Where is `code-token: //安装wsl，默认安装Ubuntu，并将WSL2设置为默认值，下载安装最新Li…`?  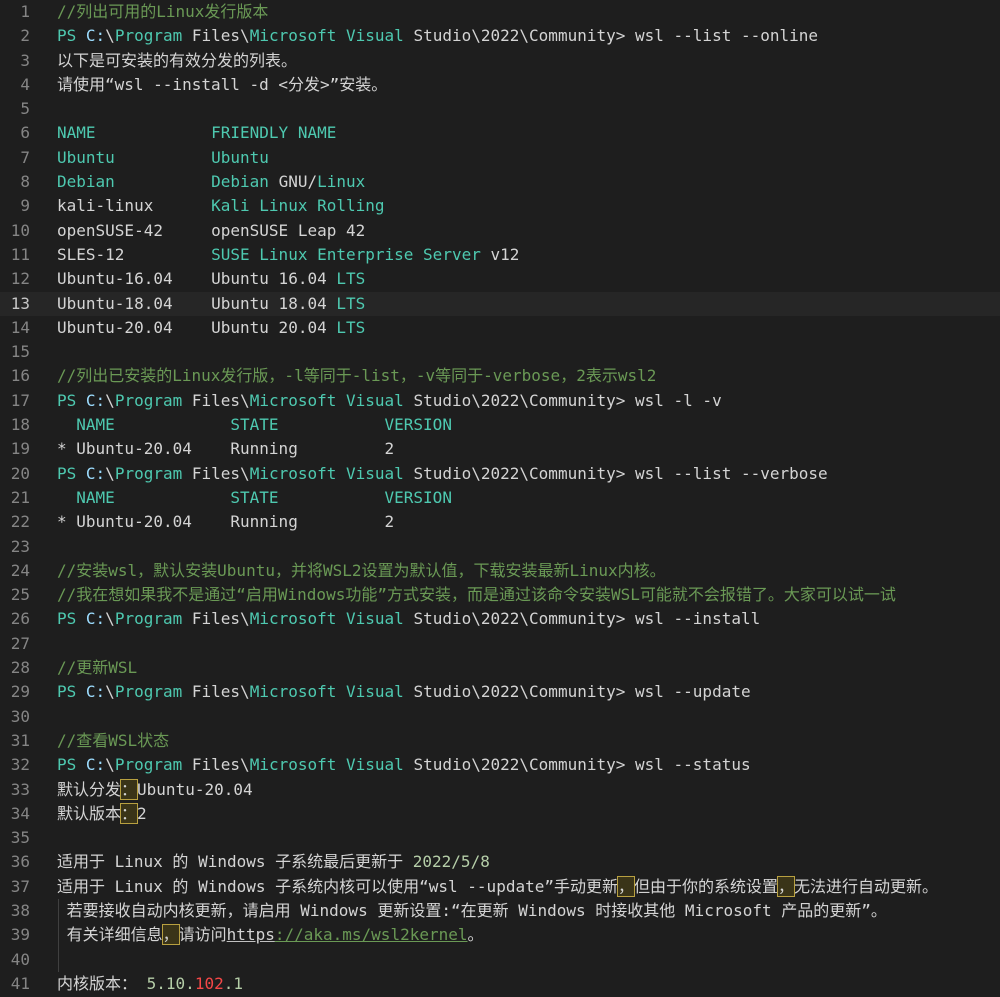
code-token: //安装wsl，默认安装Ubuntu，并将WSL2设置为默认值，下载安装最新Li… is located at coordinates (361, 570).